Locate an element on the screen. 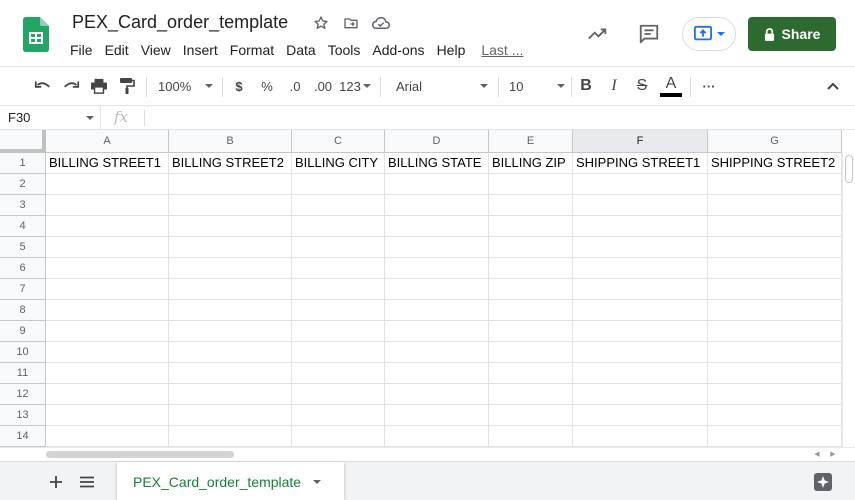 The width and height of the screenshot is (855, 500). zoom-select: 100% is located at coordinates (186, 86).